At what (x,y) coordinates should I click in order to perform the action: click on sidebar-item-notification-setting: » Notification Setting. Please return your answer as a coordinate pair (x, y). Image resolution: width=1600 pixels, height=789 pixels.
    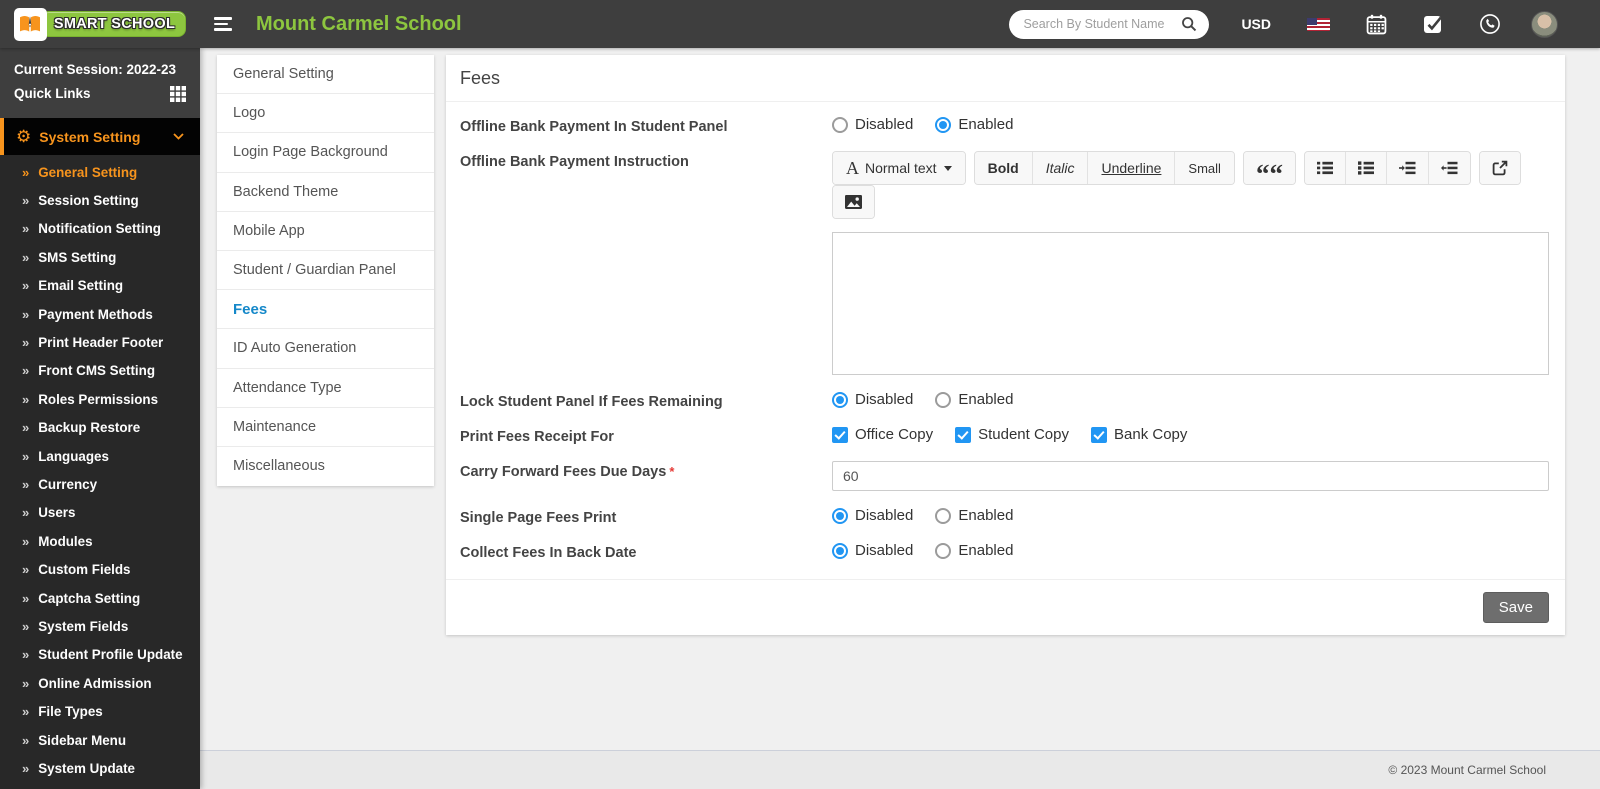
    Looking at the image, I should click on (100, 229).